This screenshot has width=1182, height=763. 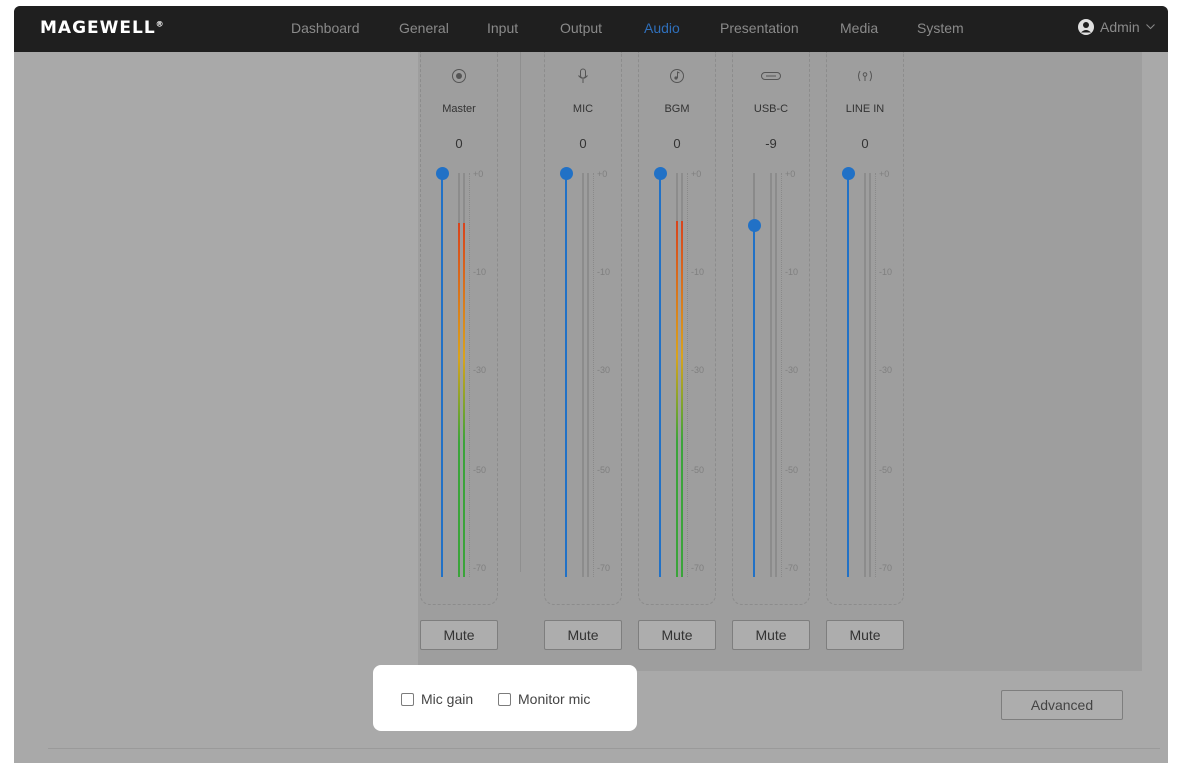 What do you see at coordinates (583, 635) in the screenshot?
I see `mute-button-mic: Mute` at bounding box center [583, 635].